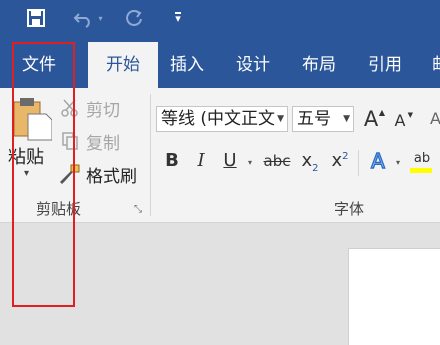 The width and height of the screenshot is (440, 345). Describe the element at coordinates (280, 119) in the screenshot. I see `font-name-dropdown-icon: ▼` at that location.